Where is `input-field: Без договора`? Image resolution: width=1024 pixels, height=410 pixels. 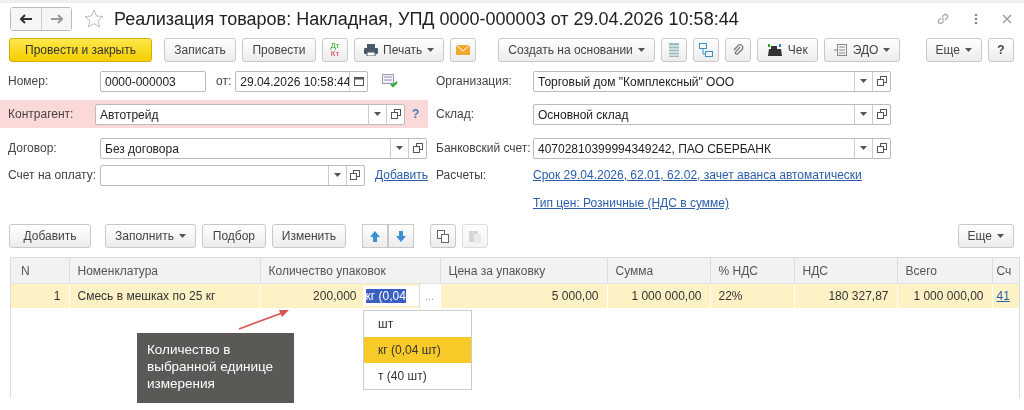
input-field: Без договора is located at coordinates (263, 148).